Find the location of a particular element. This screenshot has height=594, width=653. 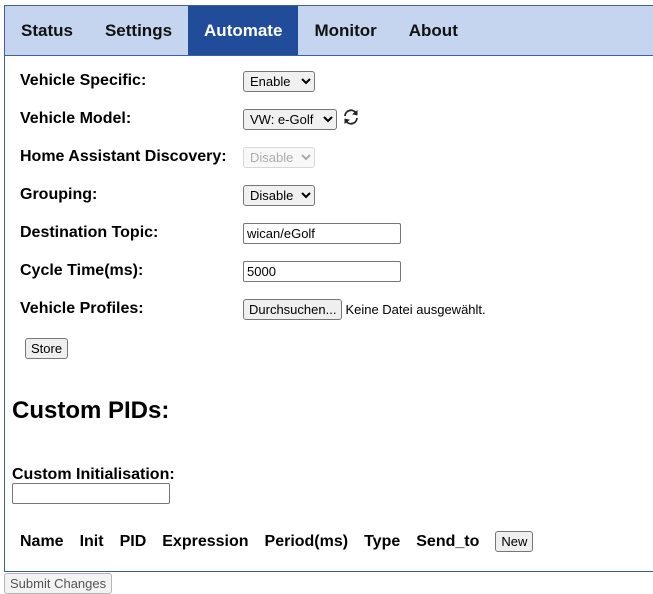

submit-changes-button: Submit Changes is located at coordinates (58, 583).